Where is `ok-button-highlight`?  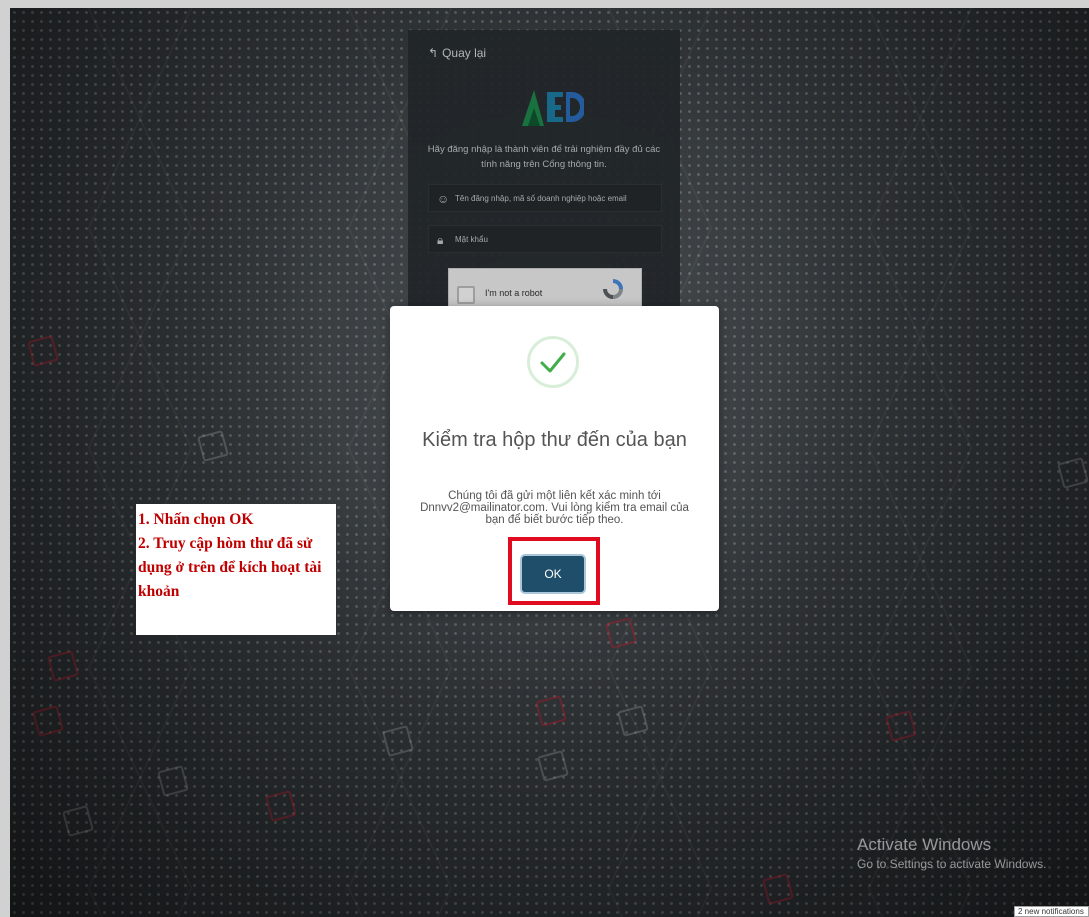 ok-button-highlight is located at coordinates (554, 571).